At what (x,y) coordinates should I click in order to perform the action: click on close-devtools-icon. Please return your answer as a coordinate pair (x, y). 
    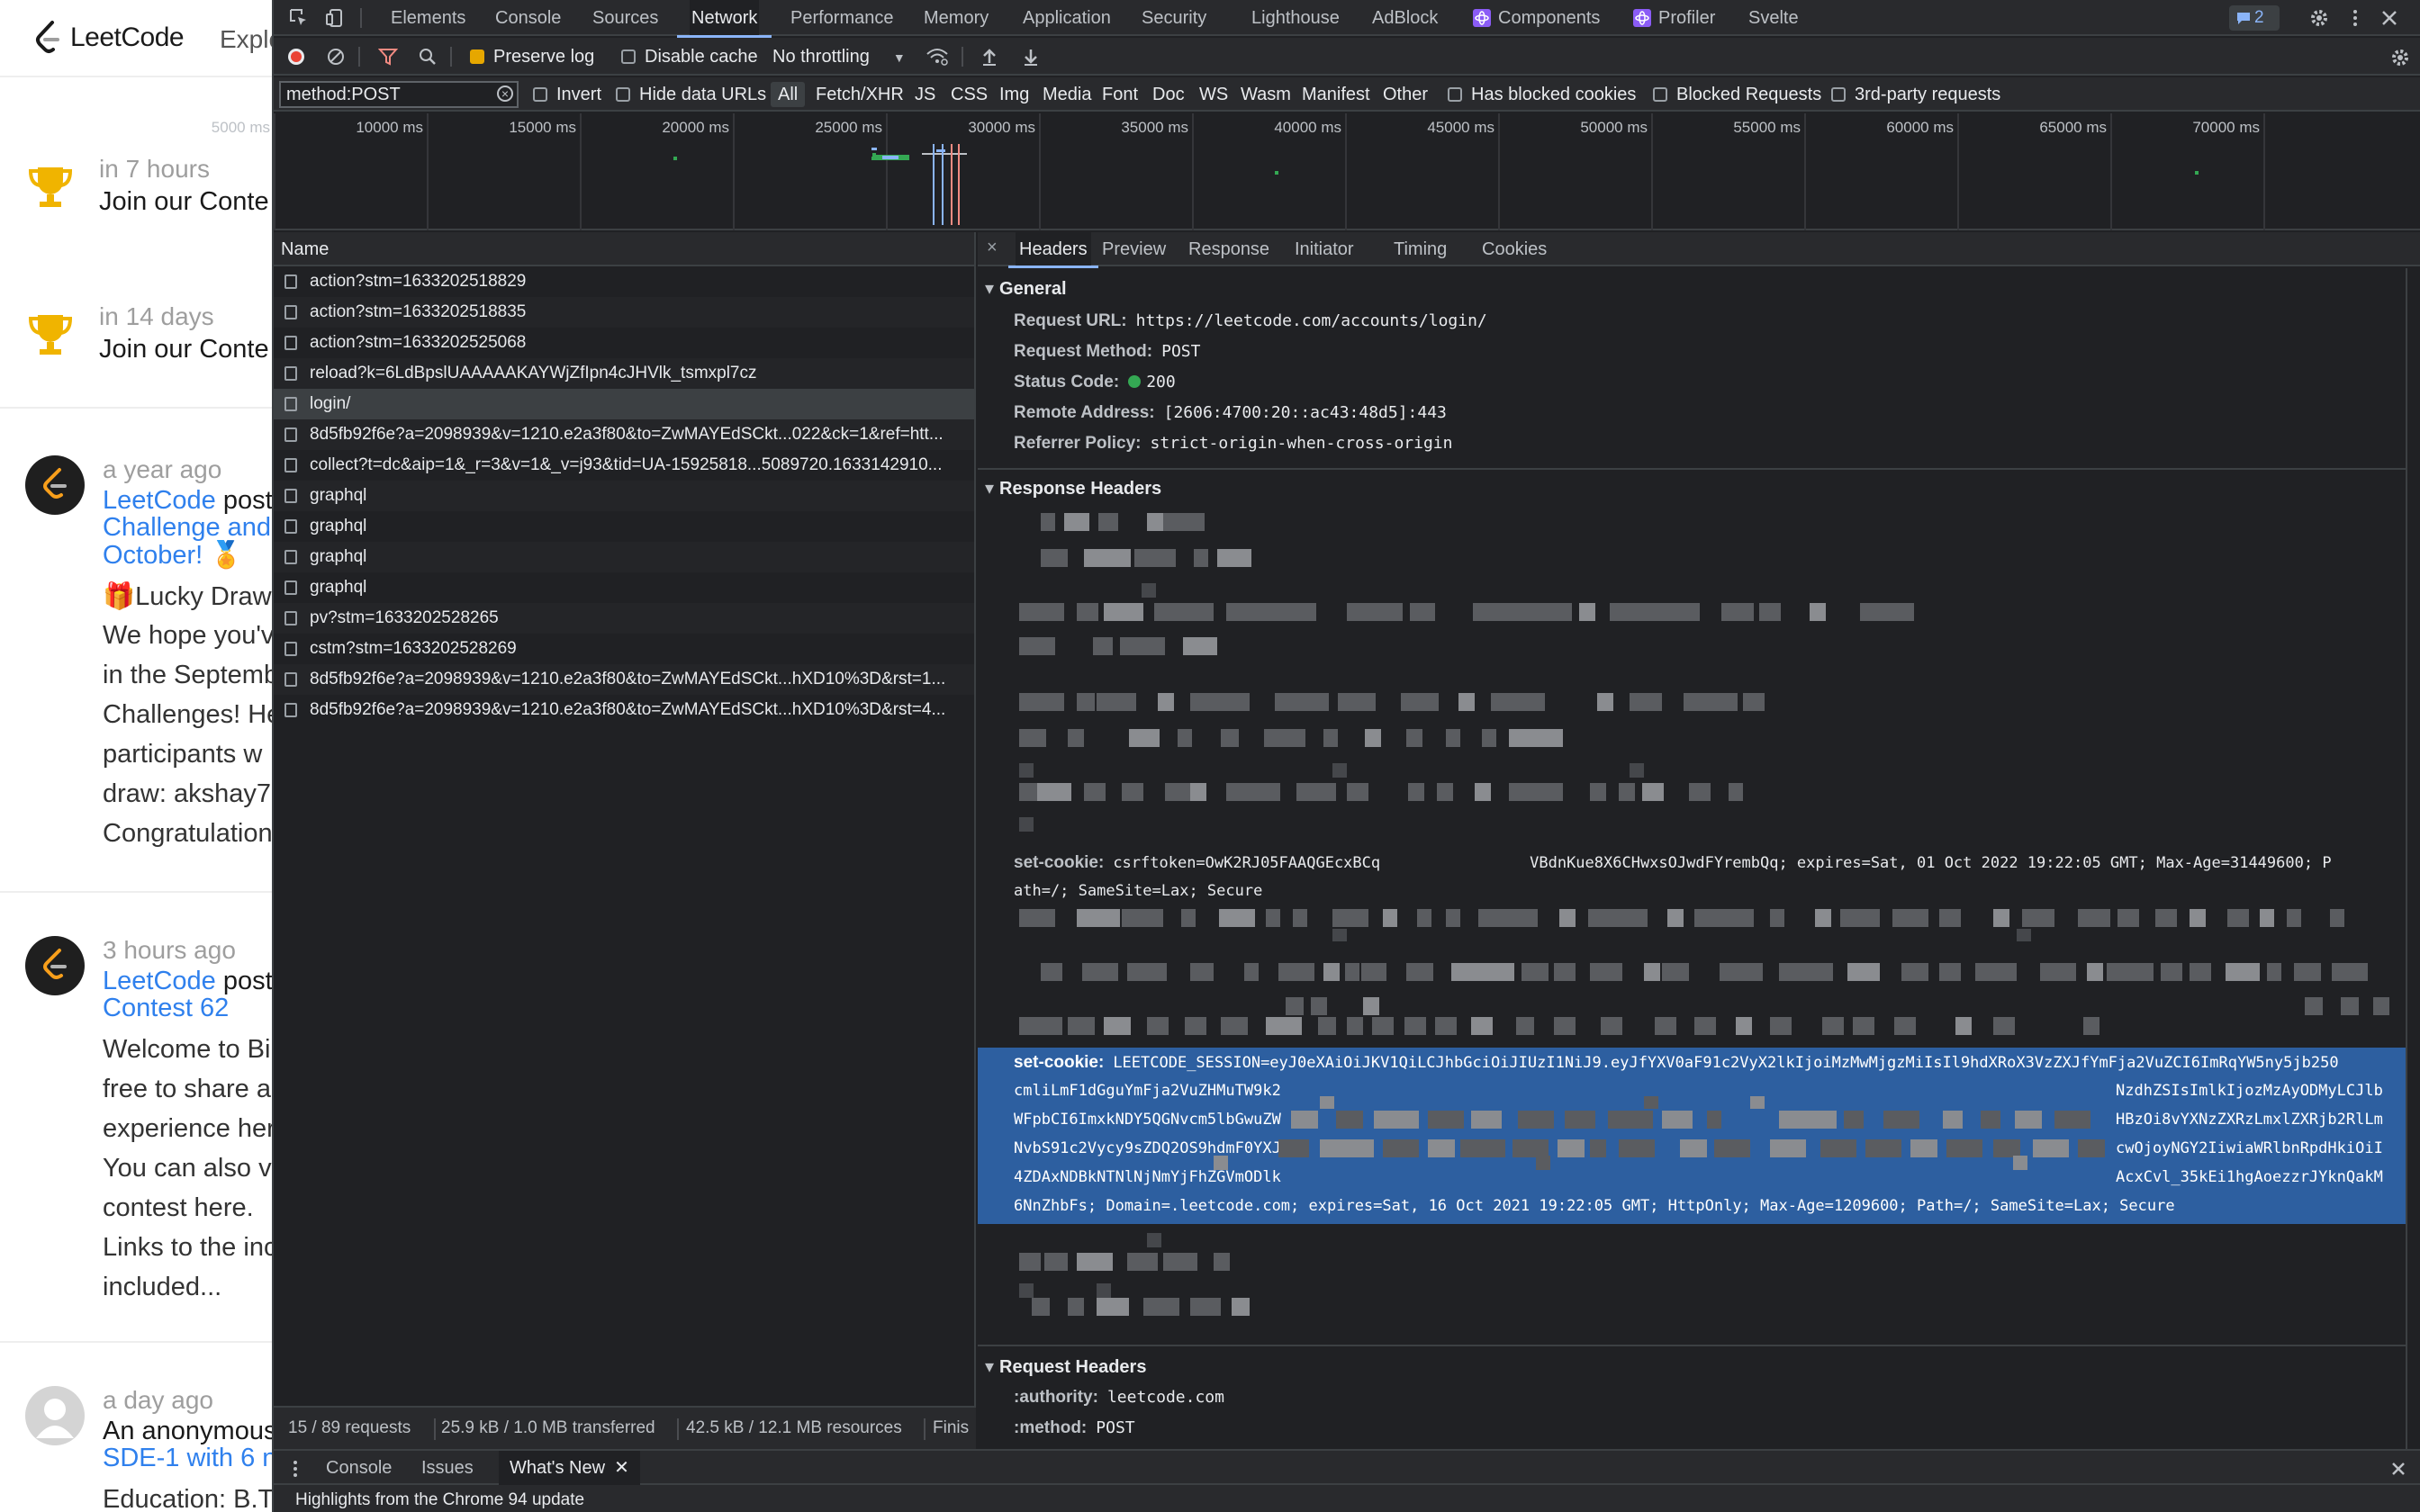
    Looking at the image, I should click on (2389, 18).